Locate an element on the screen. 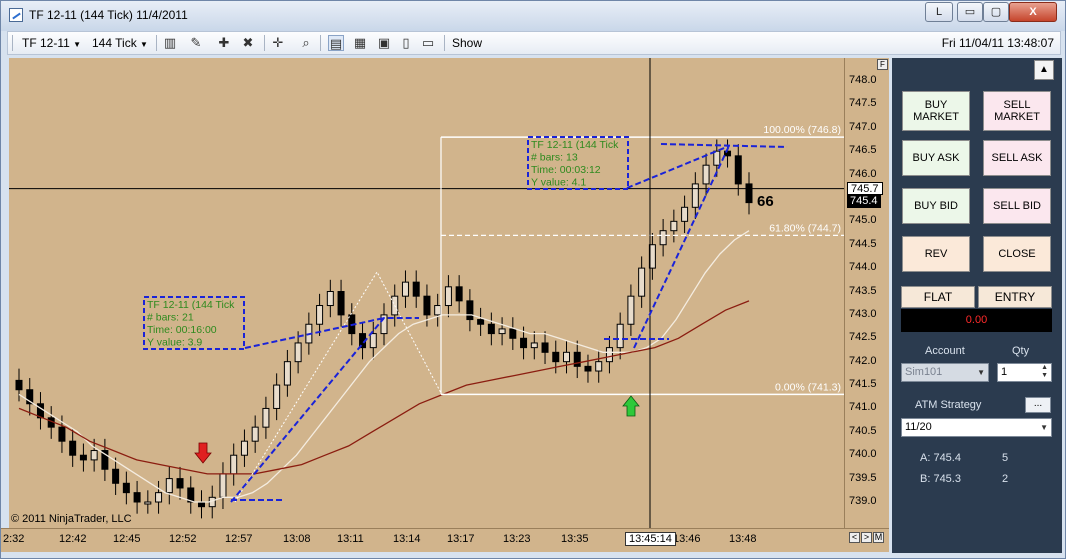  instrument-selector: TF 12-11 ▼ is located at coordinates (51, 43).